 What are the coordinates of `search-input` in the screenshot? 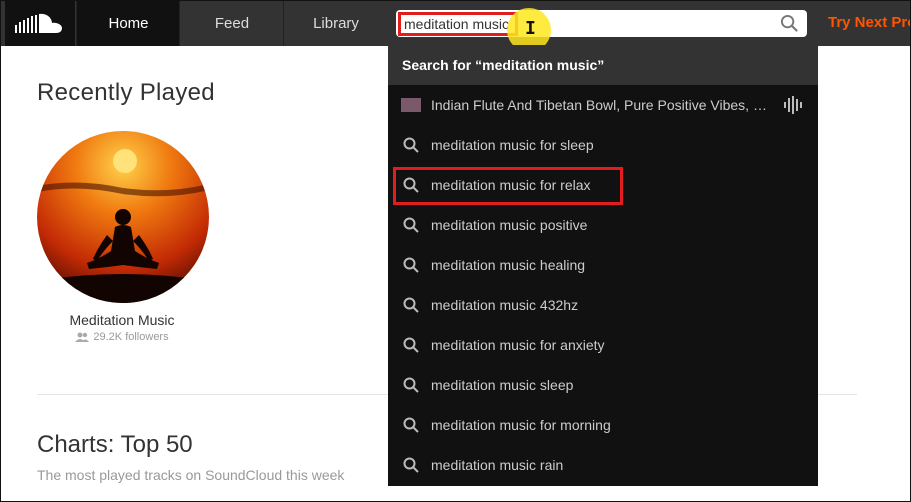 It's located at (581, 23).